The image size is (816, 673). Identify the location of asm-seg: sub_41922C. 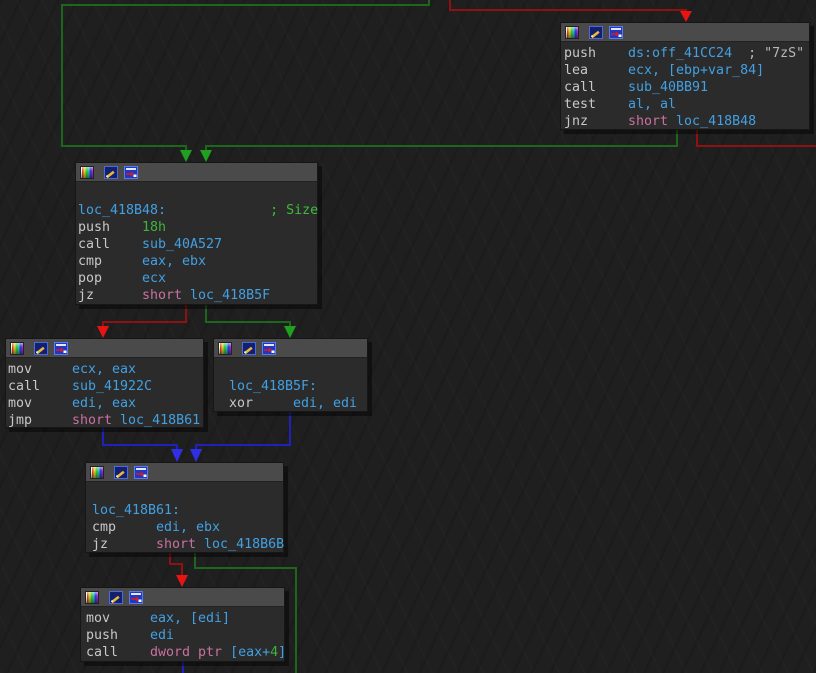
(112, 386).